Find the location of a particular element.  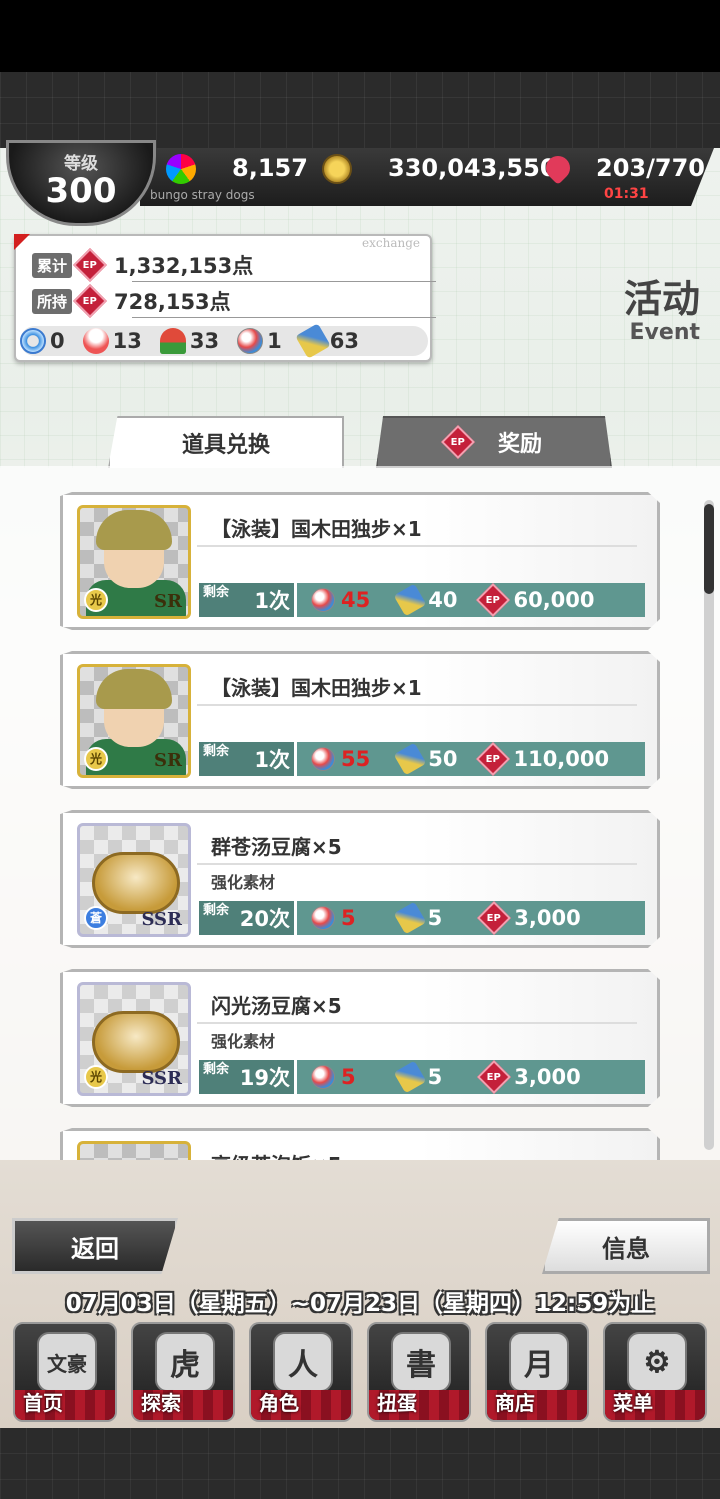

ep-cost: 60,000 is located at coordinates (554, 600).